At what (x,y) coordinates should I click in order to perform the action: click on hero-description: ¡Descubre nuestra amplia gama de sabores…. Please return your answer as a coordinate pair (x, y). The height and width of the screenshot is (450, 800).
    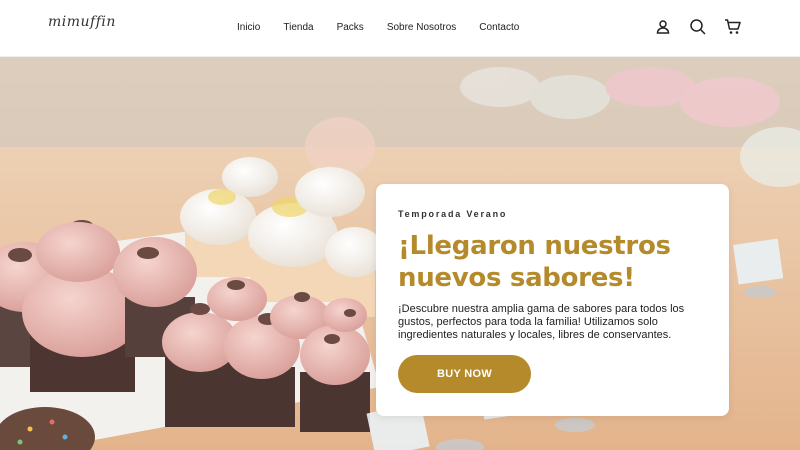
    Looking at the image, I should click on (541, 322).